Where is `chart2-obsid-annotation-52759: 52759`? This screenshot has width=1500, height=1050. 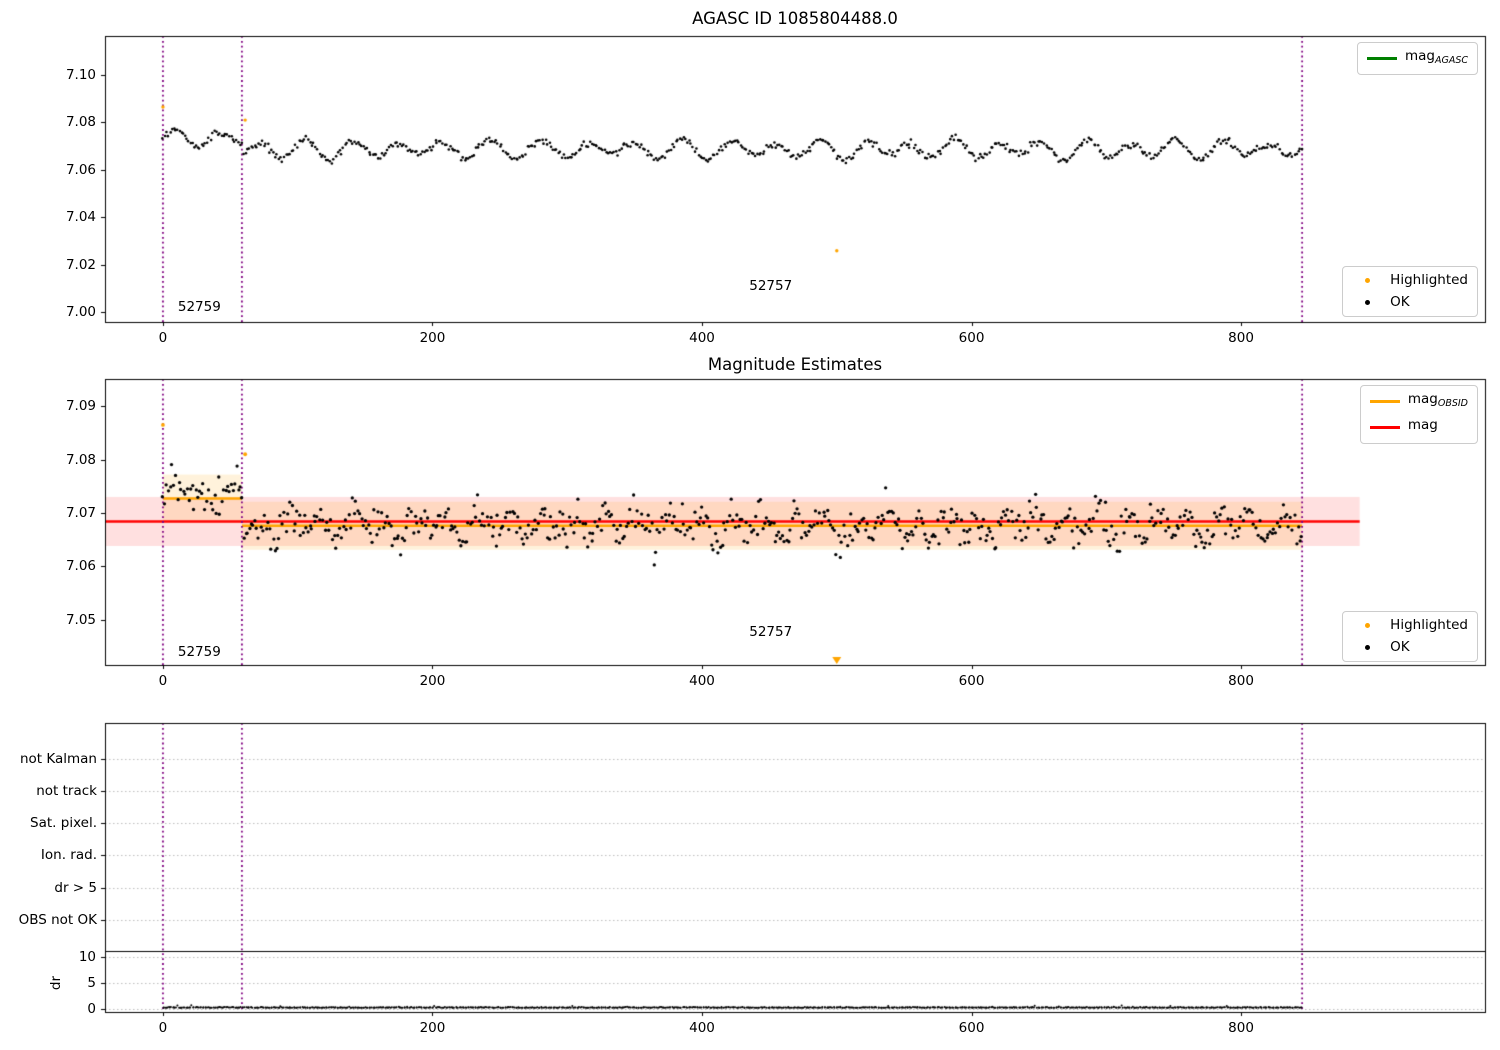 chart2-obsid-annotation-52759: 52759 is located at coordinates (199, 651).